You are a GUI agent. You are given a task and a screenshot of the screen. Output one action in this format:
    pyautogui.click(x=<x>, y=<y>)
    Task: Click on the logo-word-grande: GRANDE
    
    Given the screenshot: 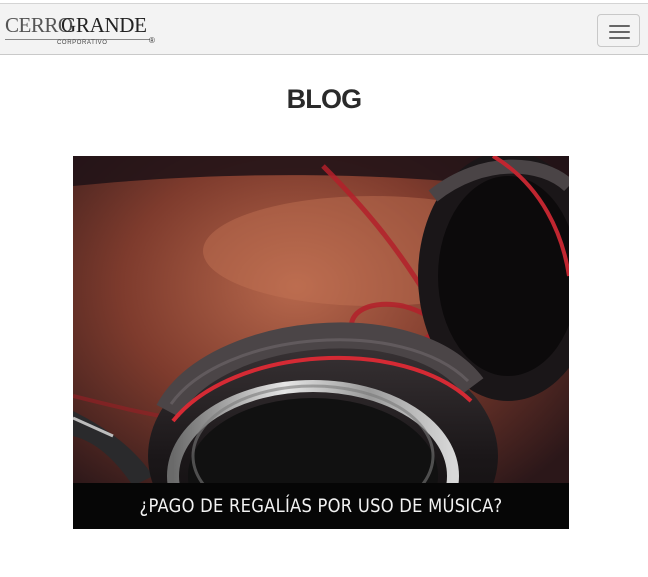 What is the action you would take?
    pyautogui.click(x=104, y=25)
    